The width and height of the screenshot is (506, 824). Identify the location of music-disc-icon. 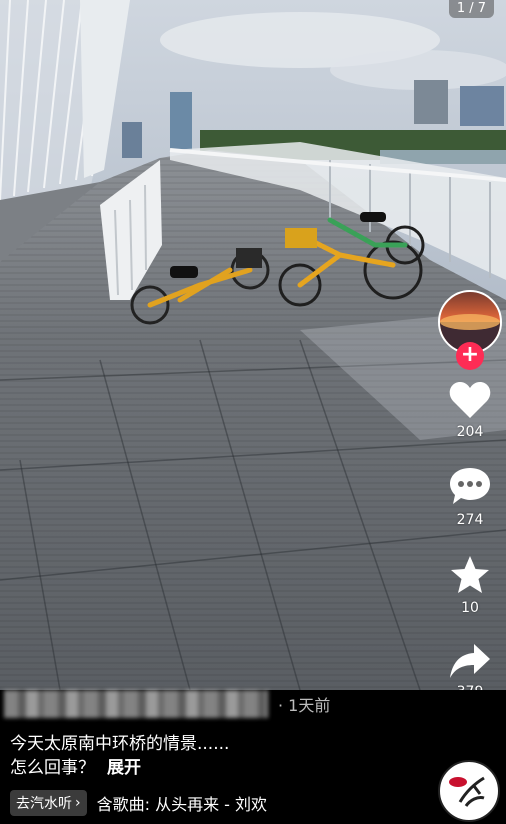
(469, 791).